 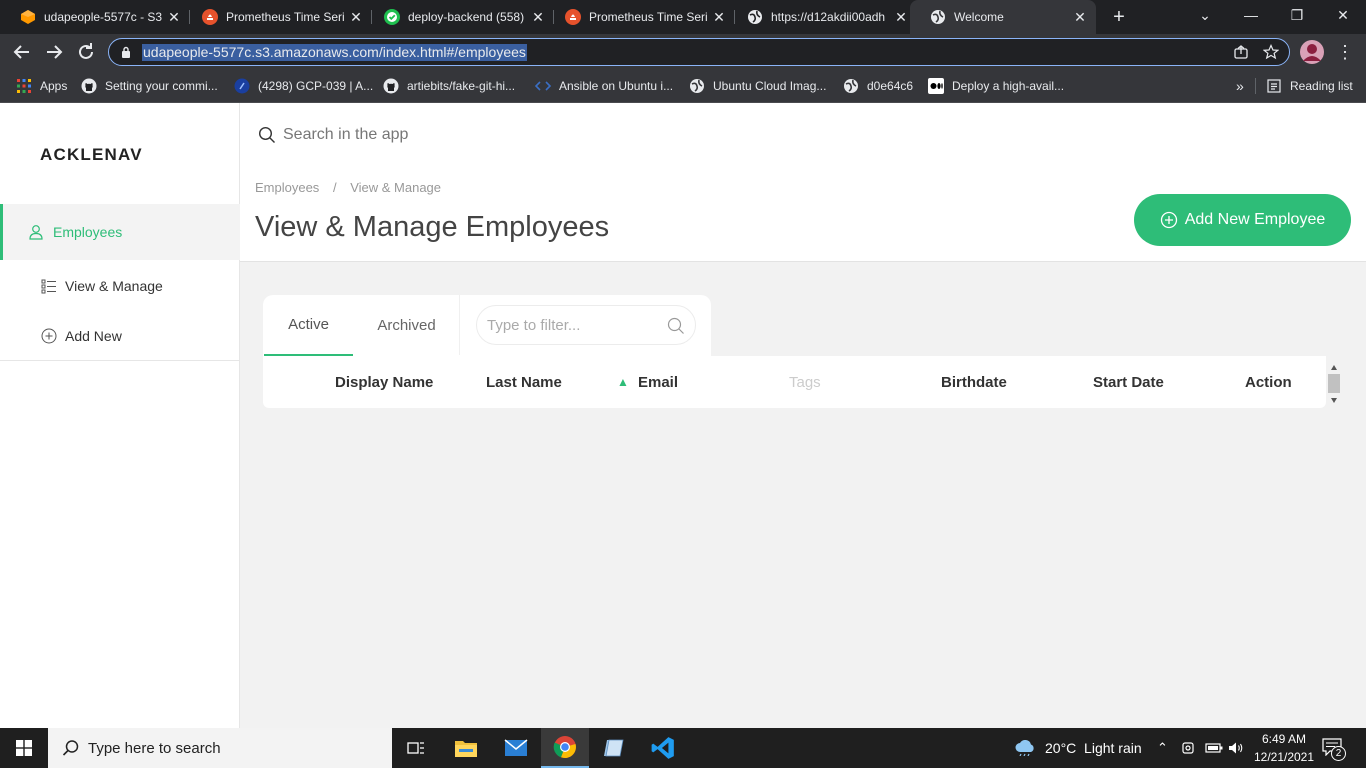 What do you see at coordinates (120, 415) in the screenshot?
I see `sidebar: ACKLENAV Employees View & Manage Add New` at bounding box center [120, 415].